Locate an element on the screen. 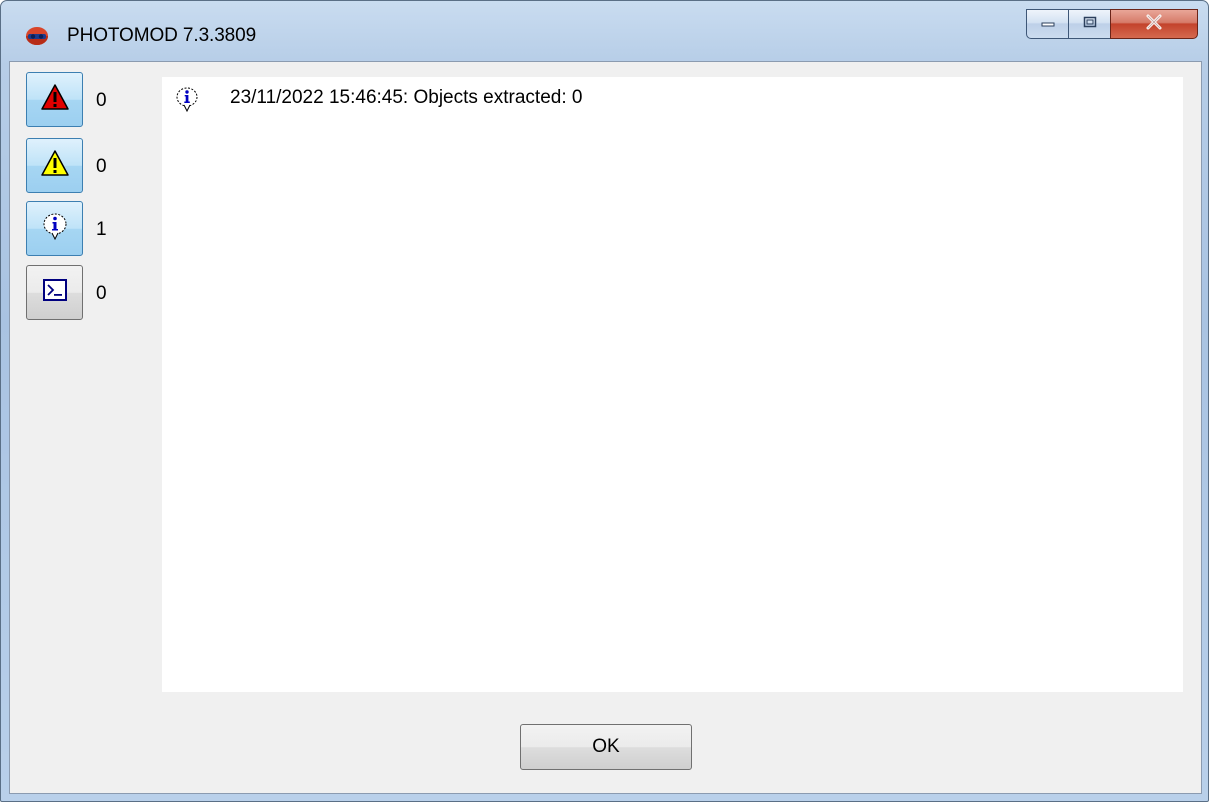  close-button is located at coordinates (1154, 24).